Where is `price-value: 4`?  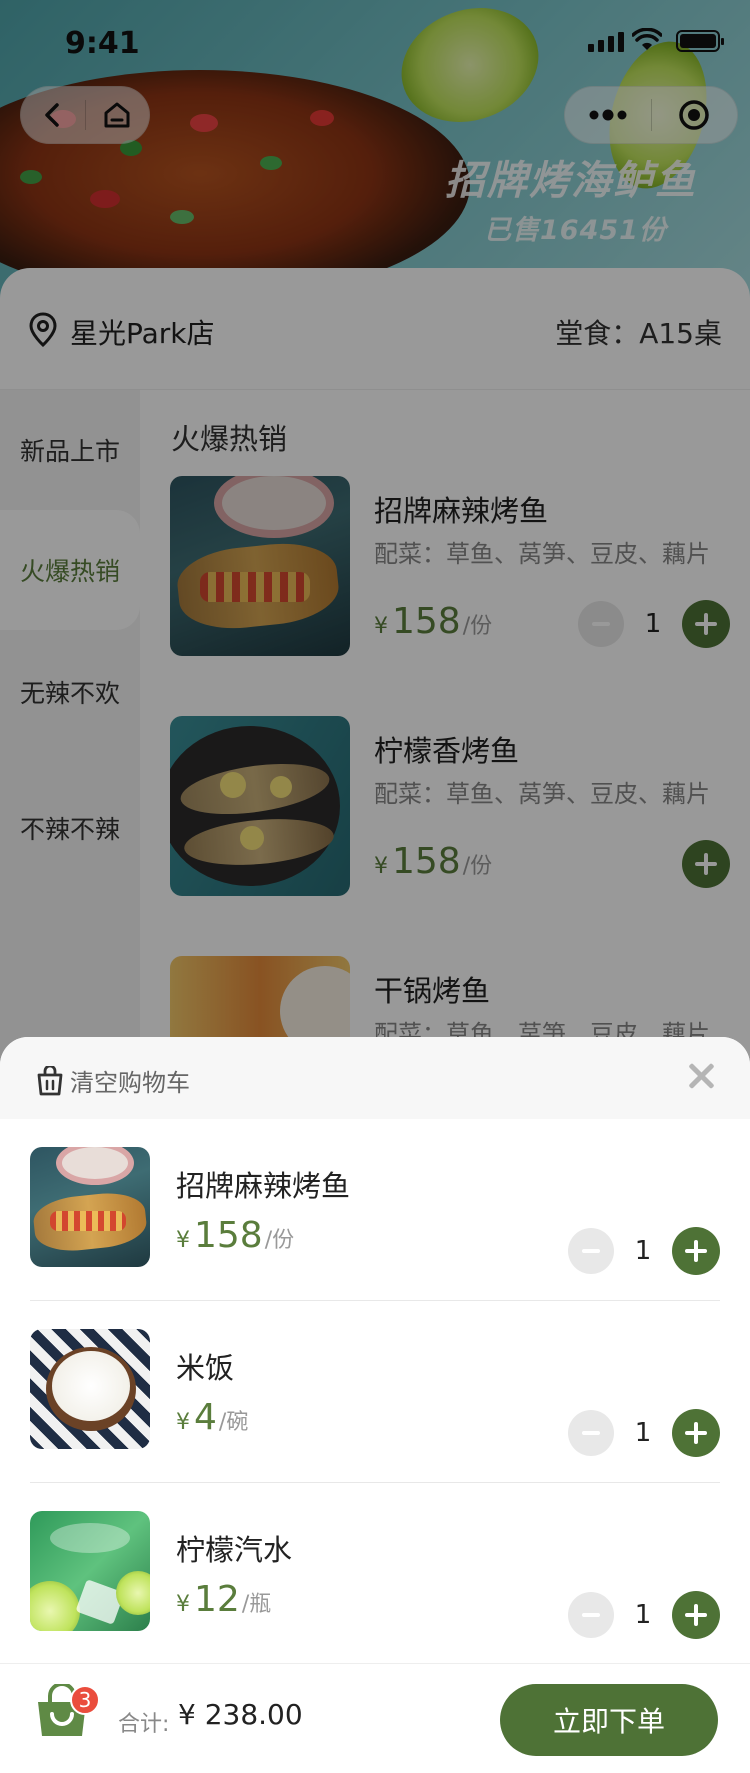 price-value: 4 is located at coordinates (205, 1417).